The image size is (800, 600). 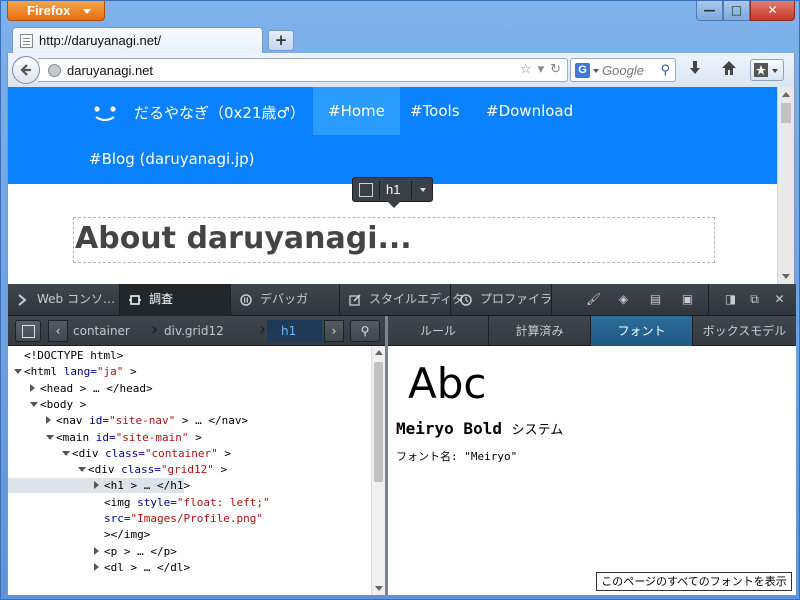 What do you see at coordinates (223, 502) in the screenshot?
I see `markup-val: "float: left;"` at bounding box center [223, 502].